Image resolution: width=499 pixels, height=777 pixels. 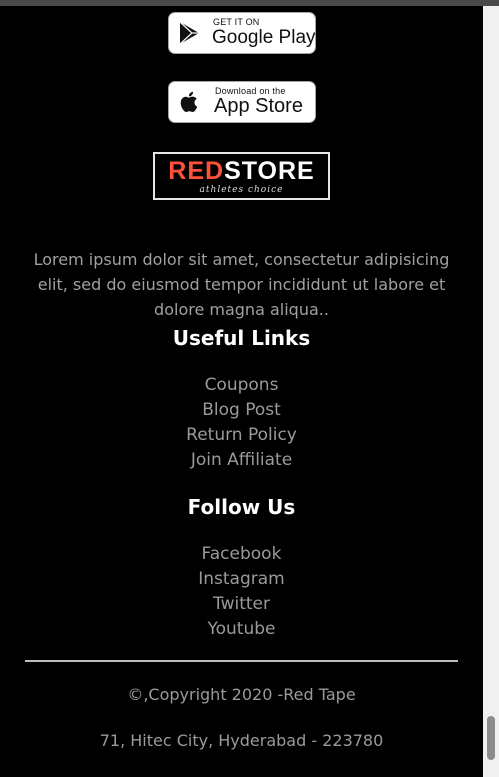 What do you see at coordinates (241, 410) in the screenshot?
I see `link-blog-post: Blog Post` at bounding box center [241, 410].